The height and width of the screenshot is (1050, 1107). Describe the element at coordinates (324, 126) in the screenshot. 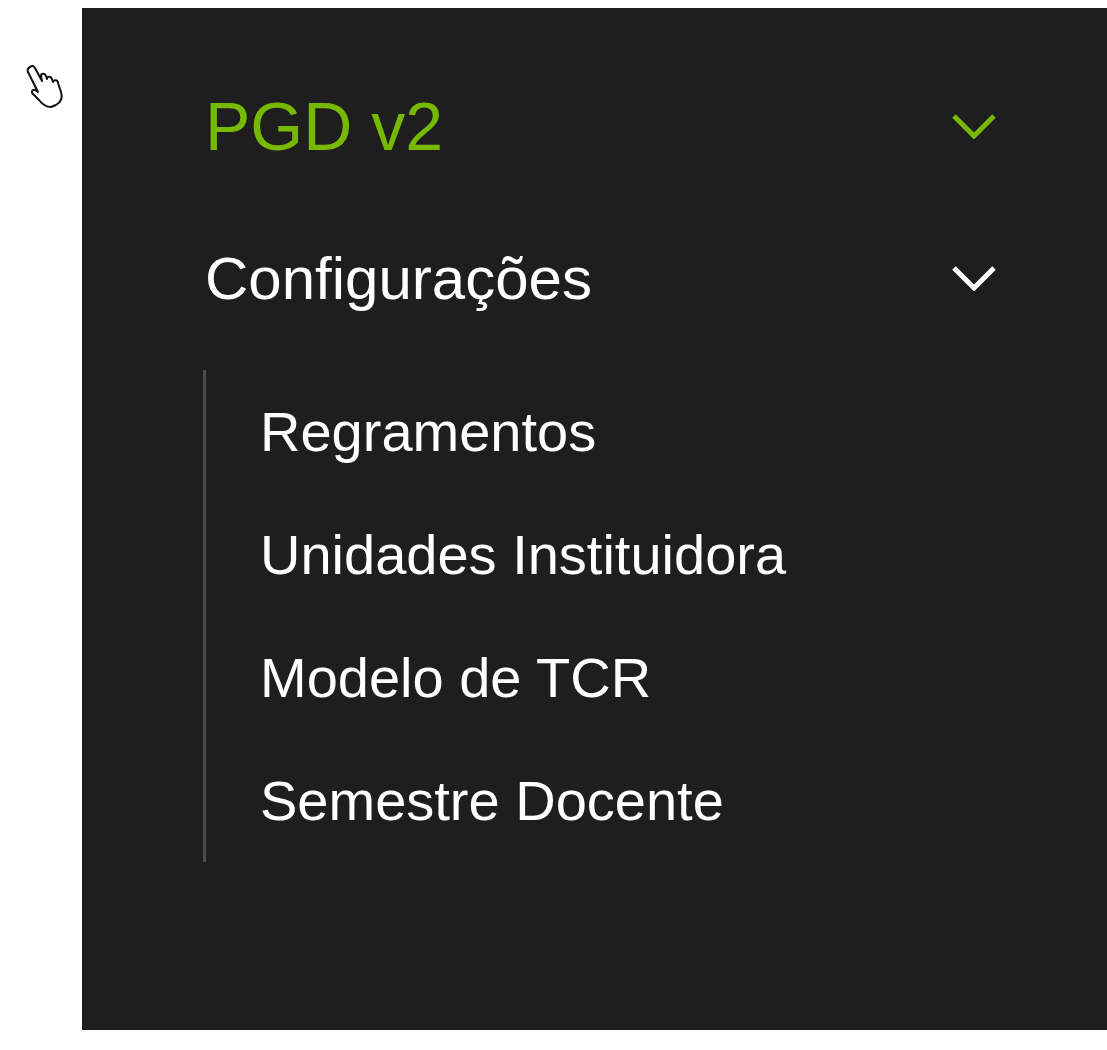

I see `menu-heading: PGD v2` at that location.